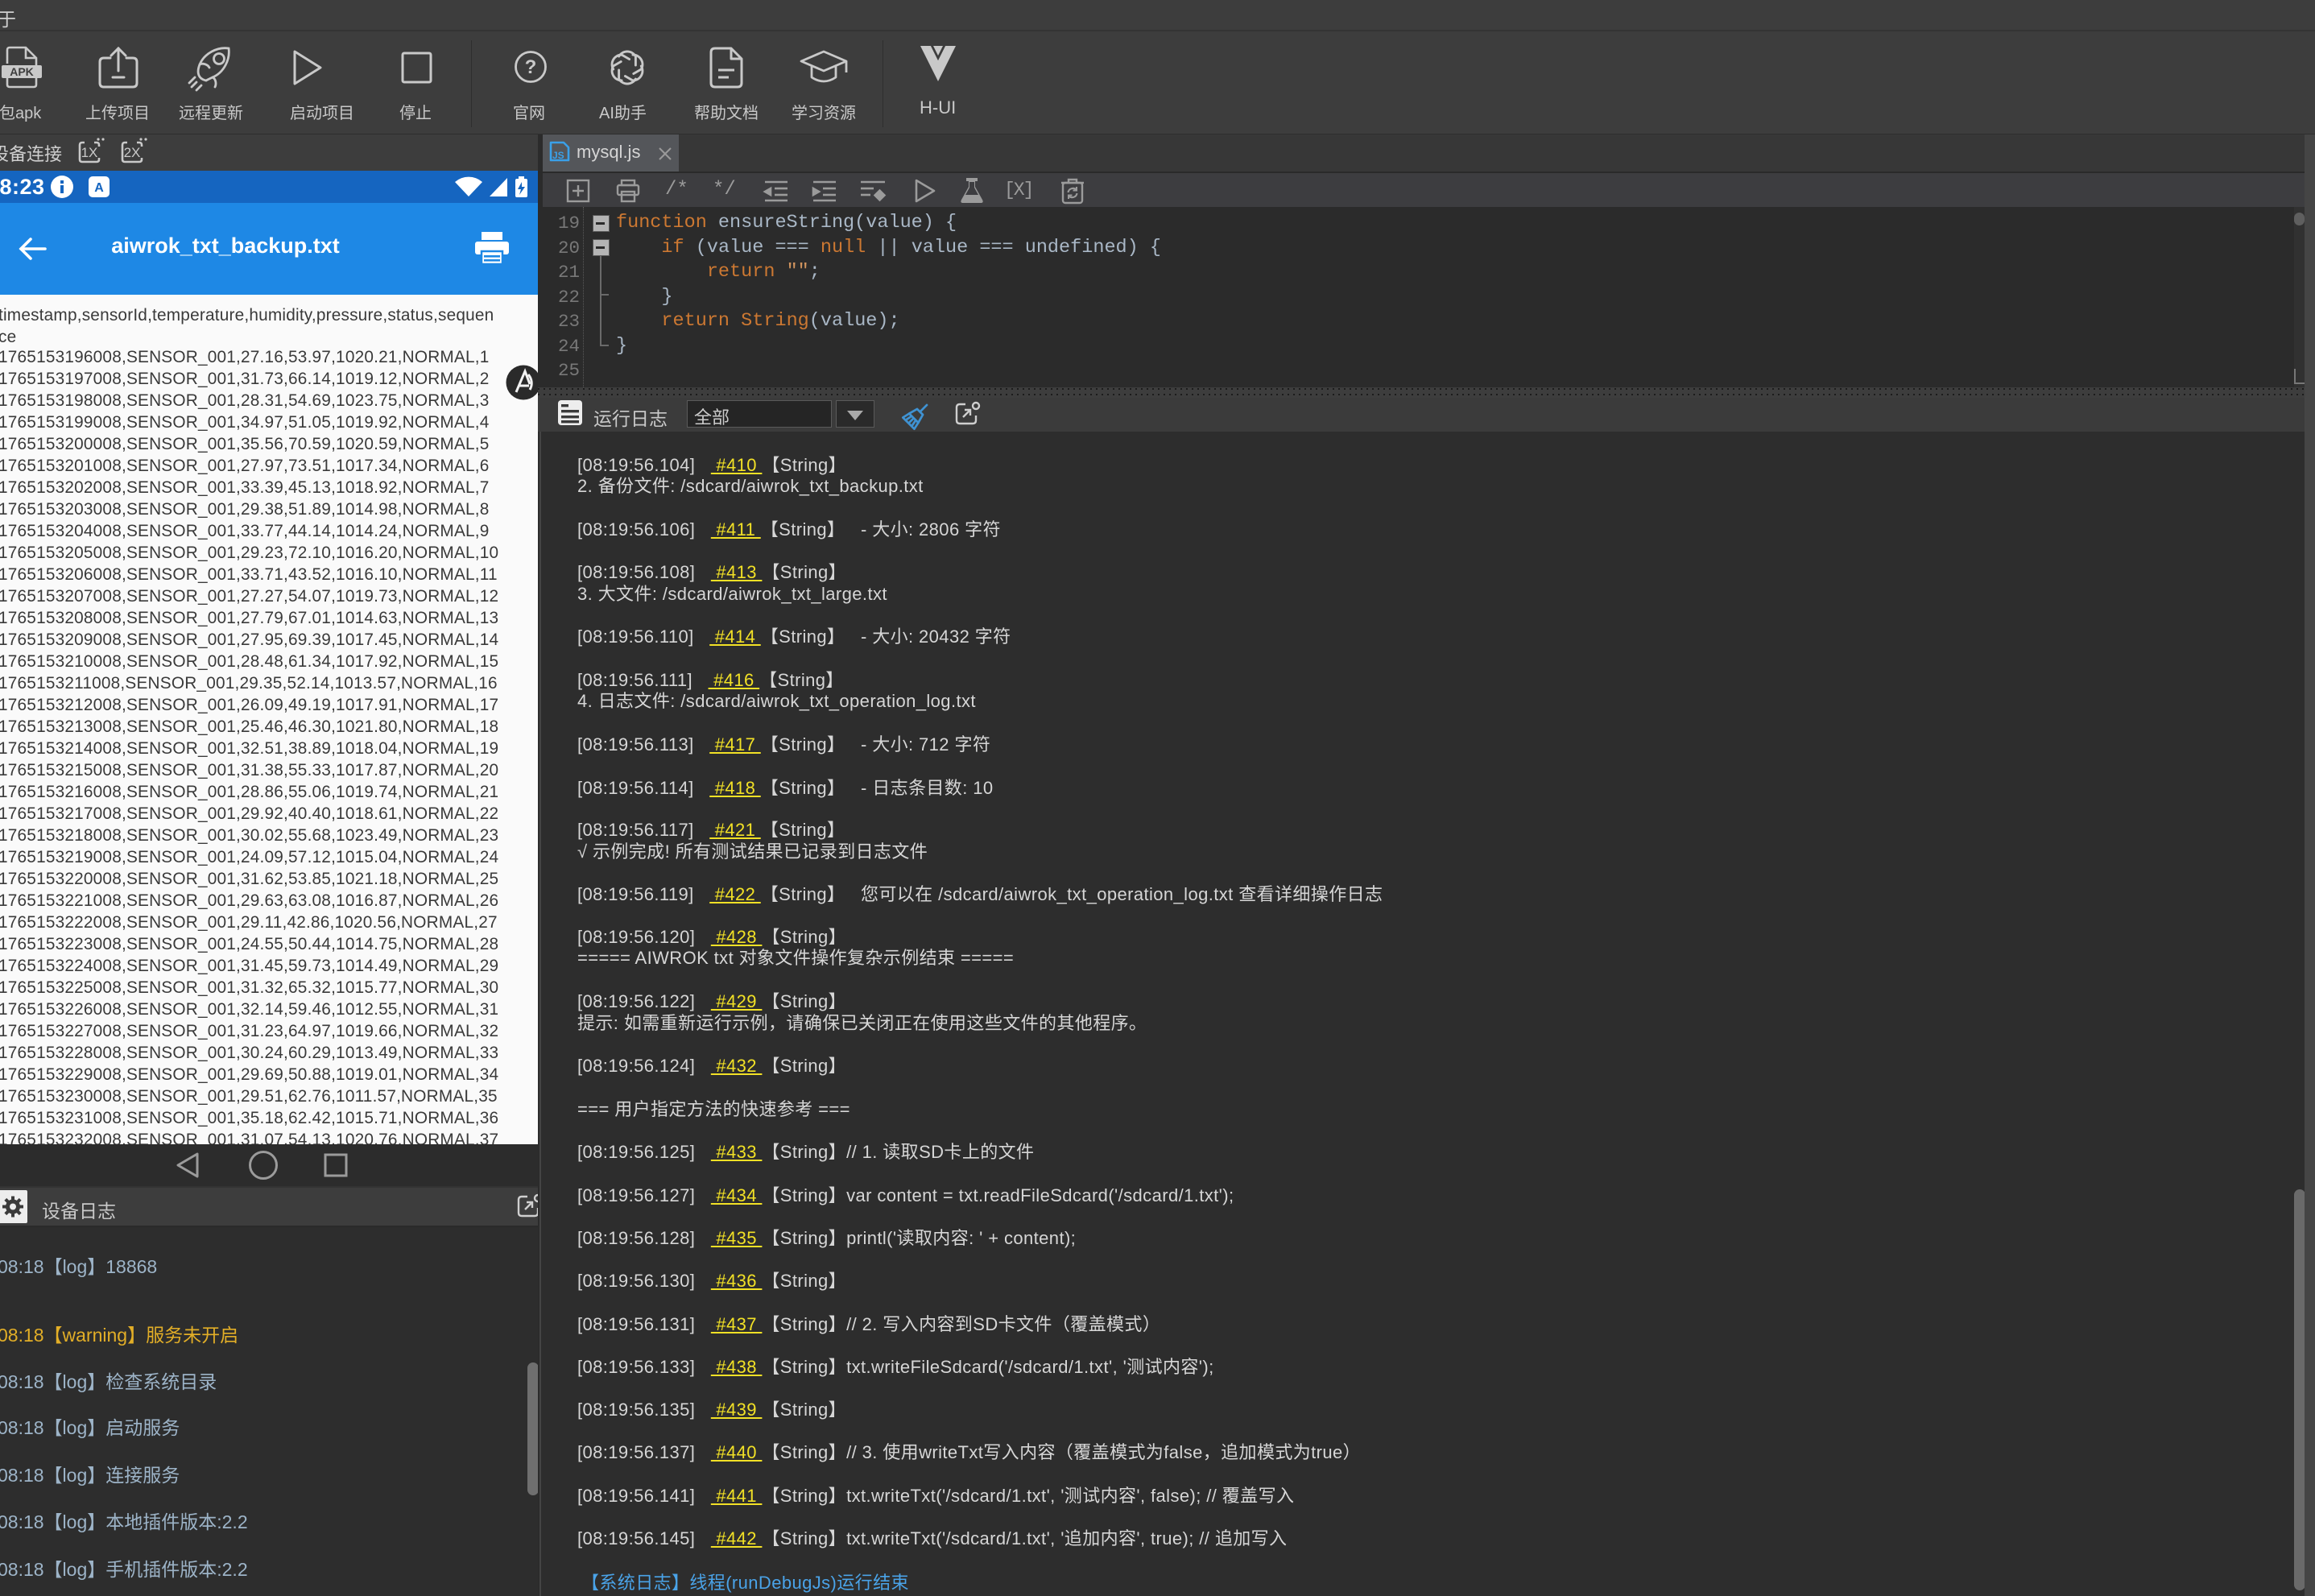 The image size is (2315, 1596). What do you see at coordinates (132, 152) in the screenshot?
I see `svg-text: 2X` at bounding box center [132, 152].